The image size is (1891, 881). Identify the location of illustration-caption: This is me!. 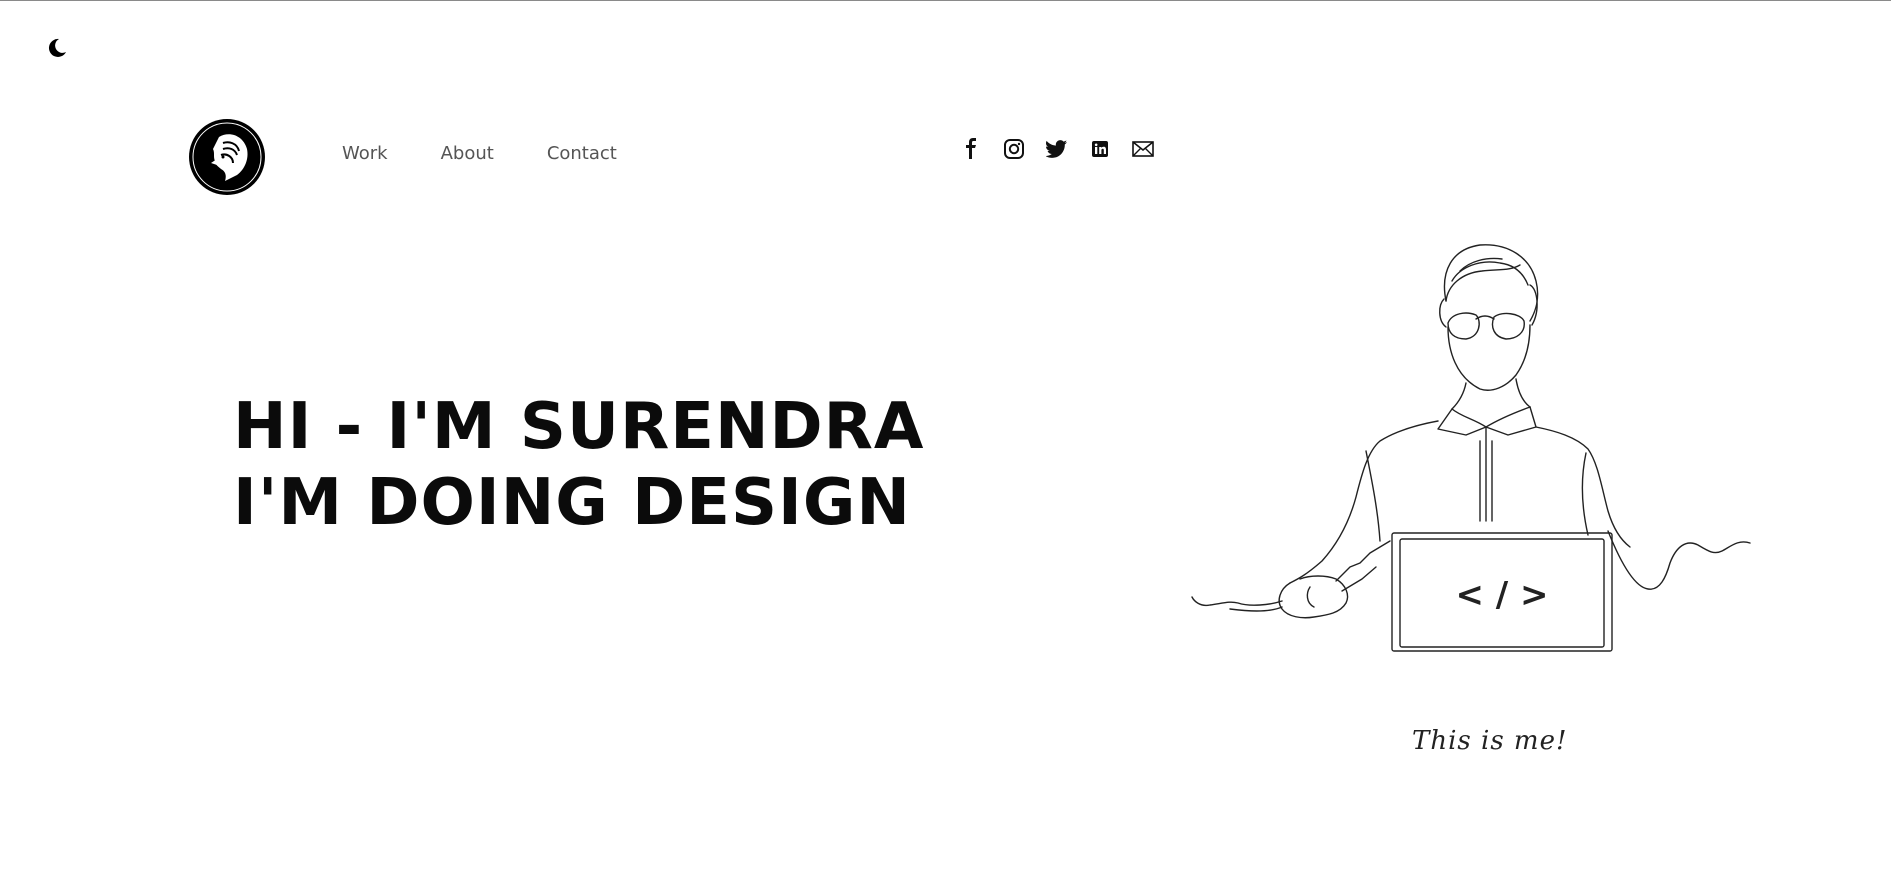
(1490, 741).